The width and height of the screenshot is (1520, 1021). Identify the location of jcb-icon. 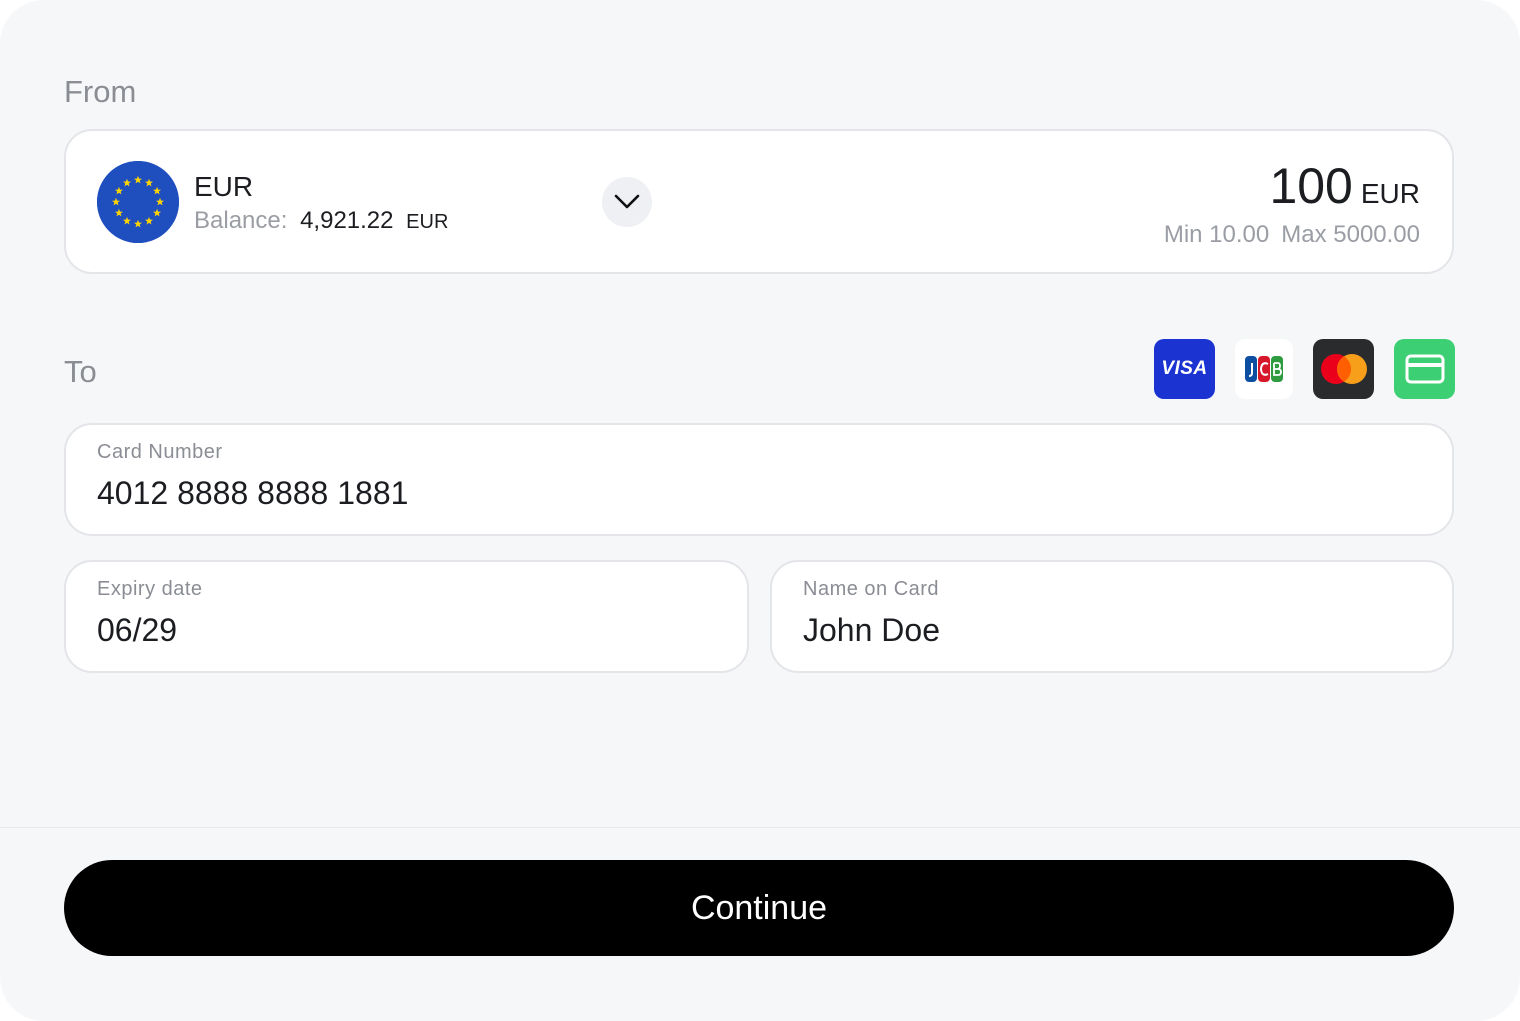
(1264, 369).